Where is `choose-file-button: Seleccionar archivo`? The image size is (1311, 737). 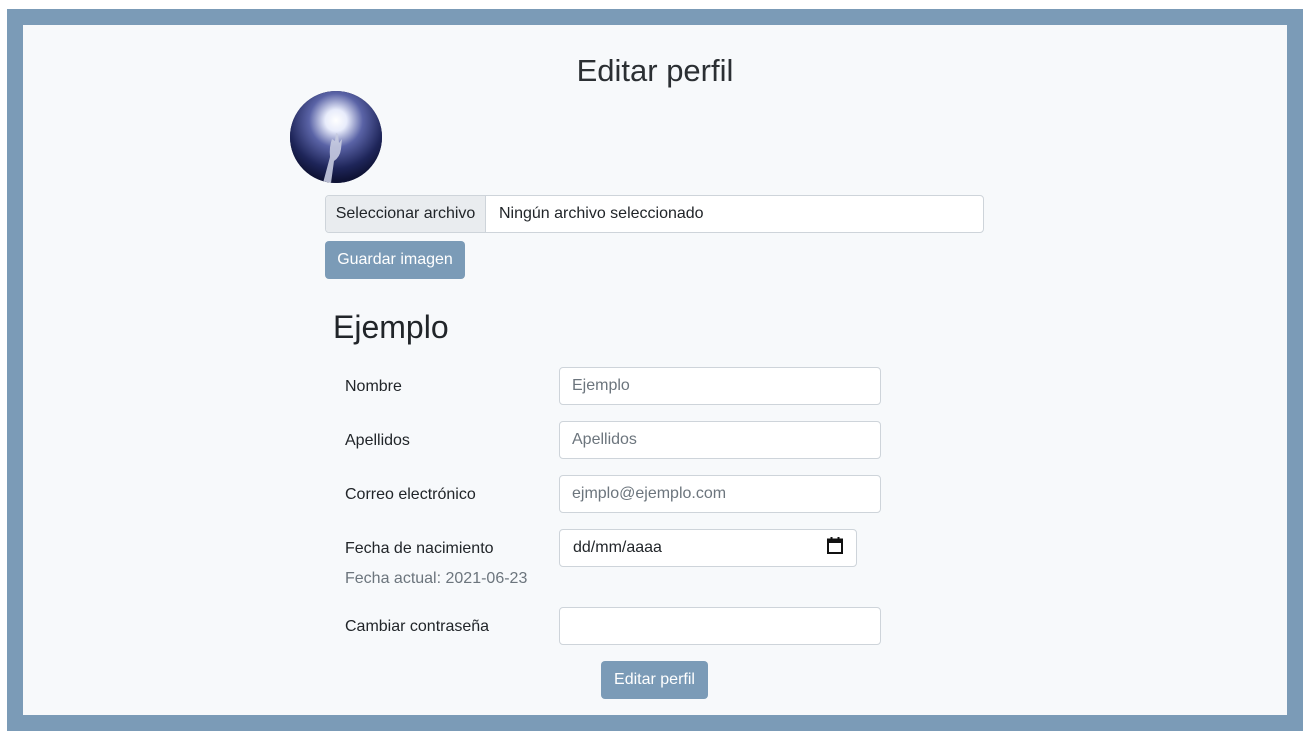 choose-file-button: Seleccionar archivo is located at coordinates (406, 214).